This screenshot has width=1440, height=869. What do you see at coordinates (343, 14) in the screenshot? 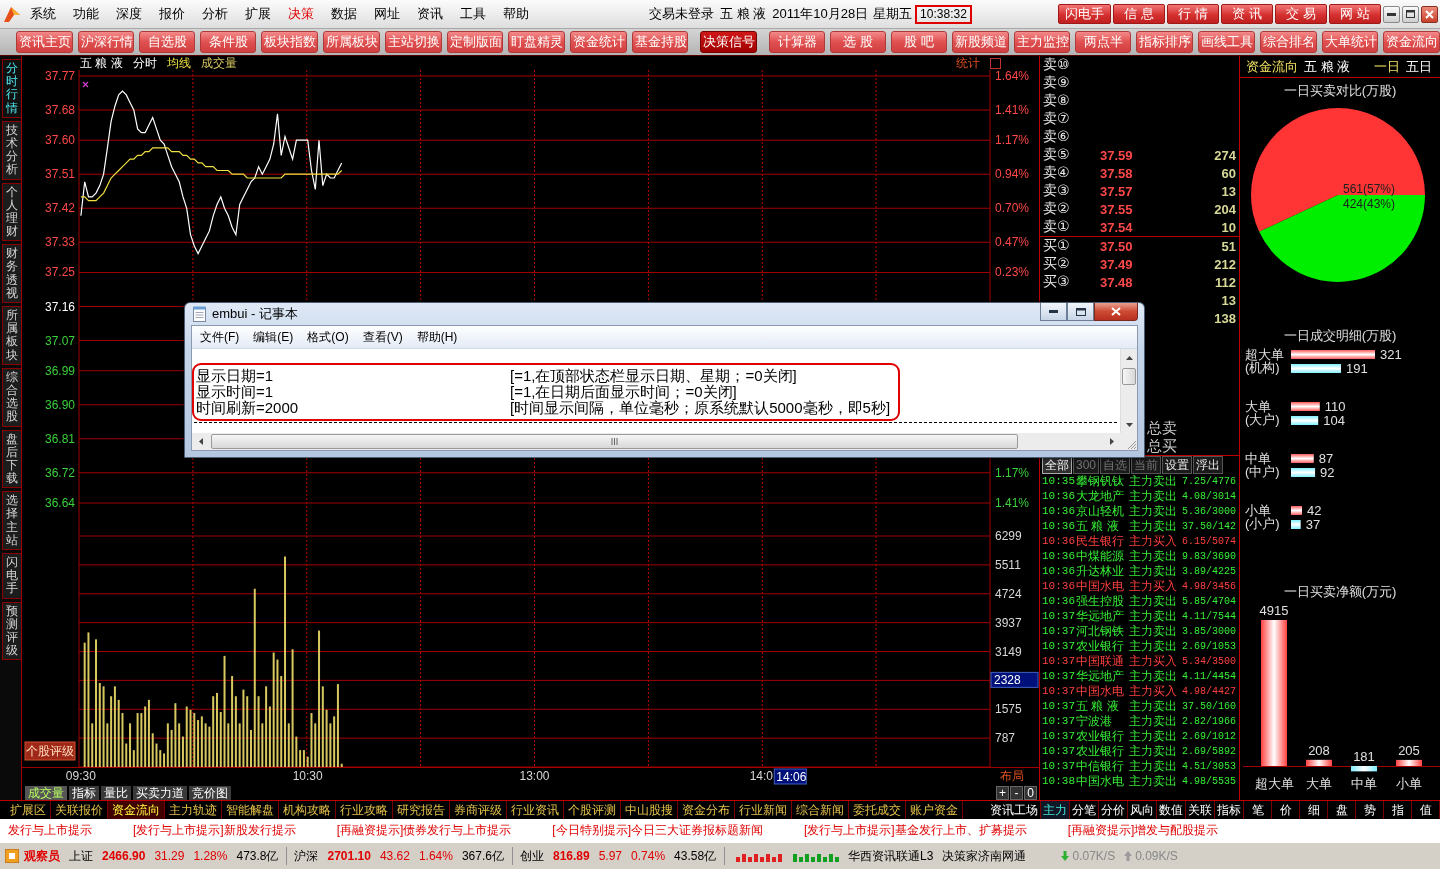
I see `menu-item: 数据` at bounding box center [343, 14].